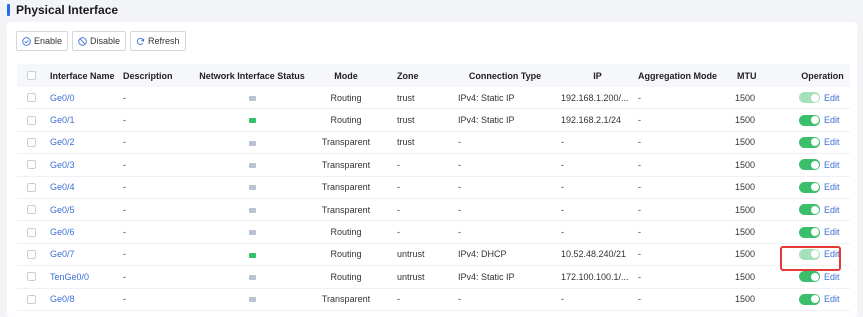  I want to click on header-description: Description, so click(148, 75).